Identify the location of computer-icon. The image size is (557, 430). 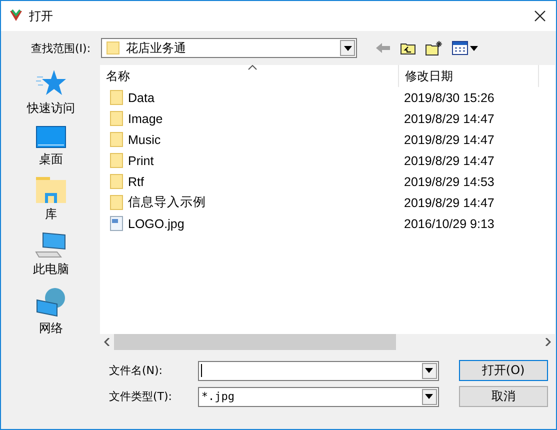
(51, 245).